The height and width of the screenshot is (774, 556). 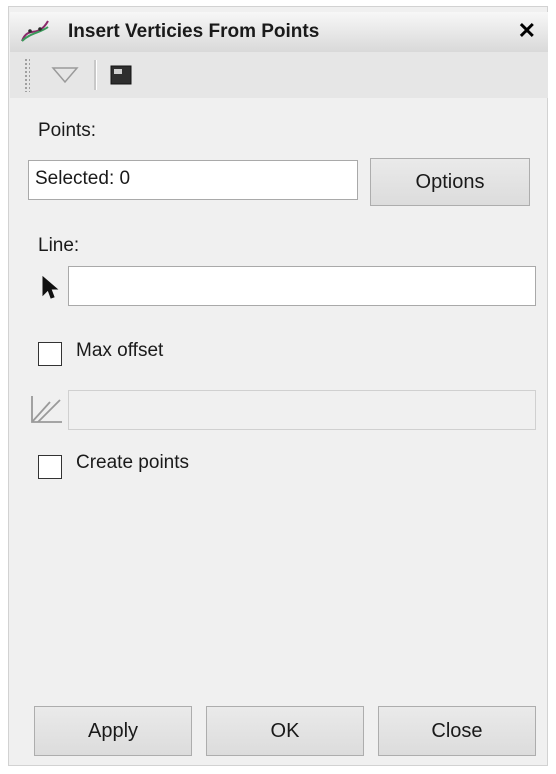 What do you see at coordinates (194, 31) in the screenshot?
I see `dialog-title: Insert Verticies From Points` at bounding box center [194, 31].